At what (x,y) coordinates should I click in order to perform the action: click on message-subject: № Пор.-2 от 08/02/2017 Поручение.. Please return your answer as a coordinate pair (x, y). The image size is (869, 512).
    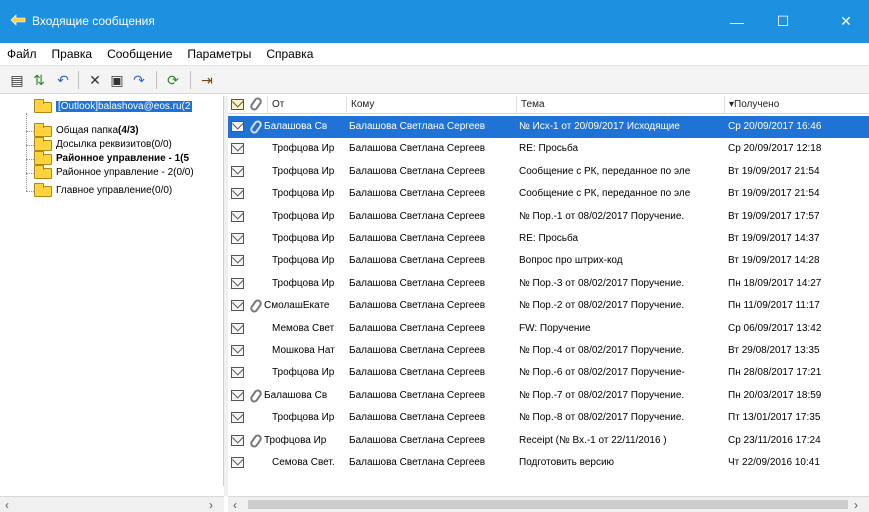
    Looking at the image, I should click on (602, 306).